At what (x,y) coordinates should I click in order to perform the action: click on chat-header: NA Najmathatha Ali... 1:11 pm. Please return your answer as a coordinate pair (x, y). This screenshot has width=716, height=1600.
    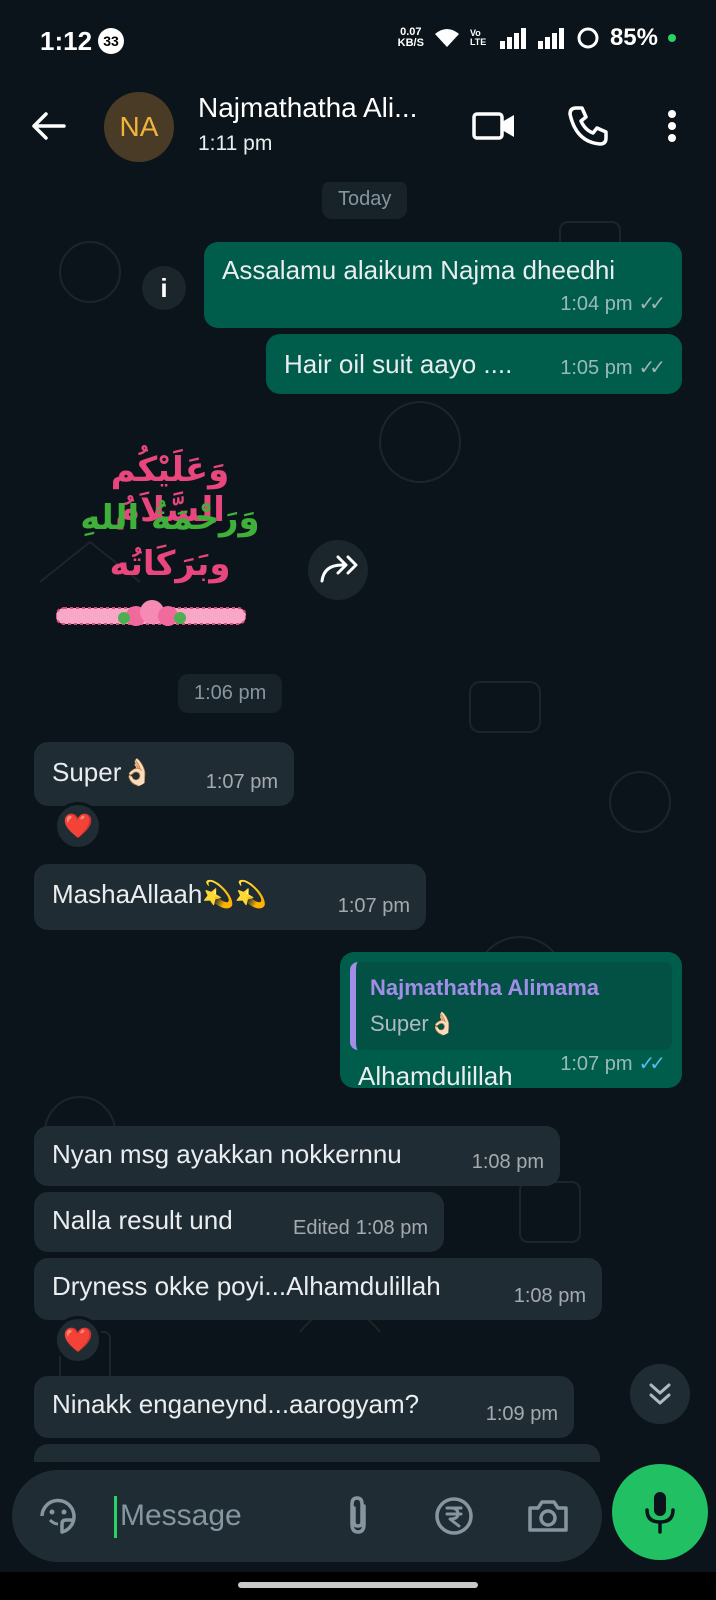
    Looking at the image, I should click on (358, 132).